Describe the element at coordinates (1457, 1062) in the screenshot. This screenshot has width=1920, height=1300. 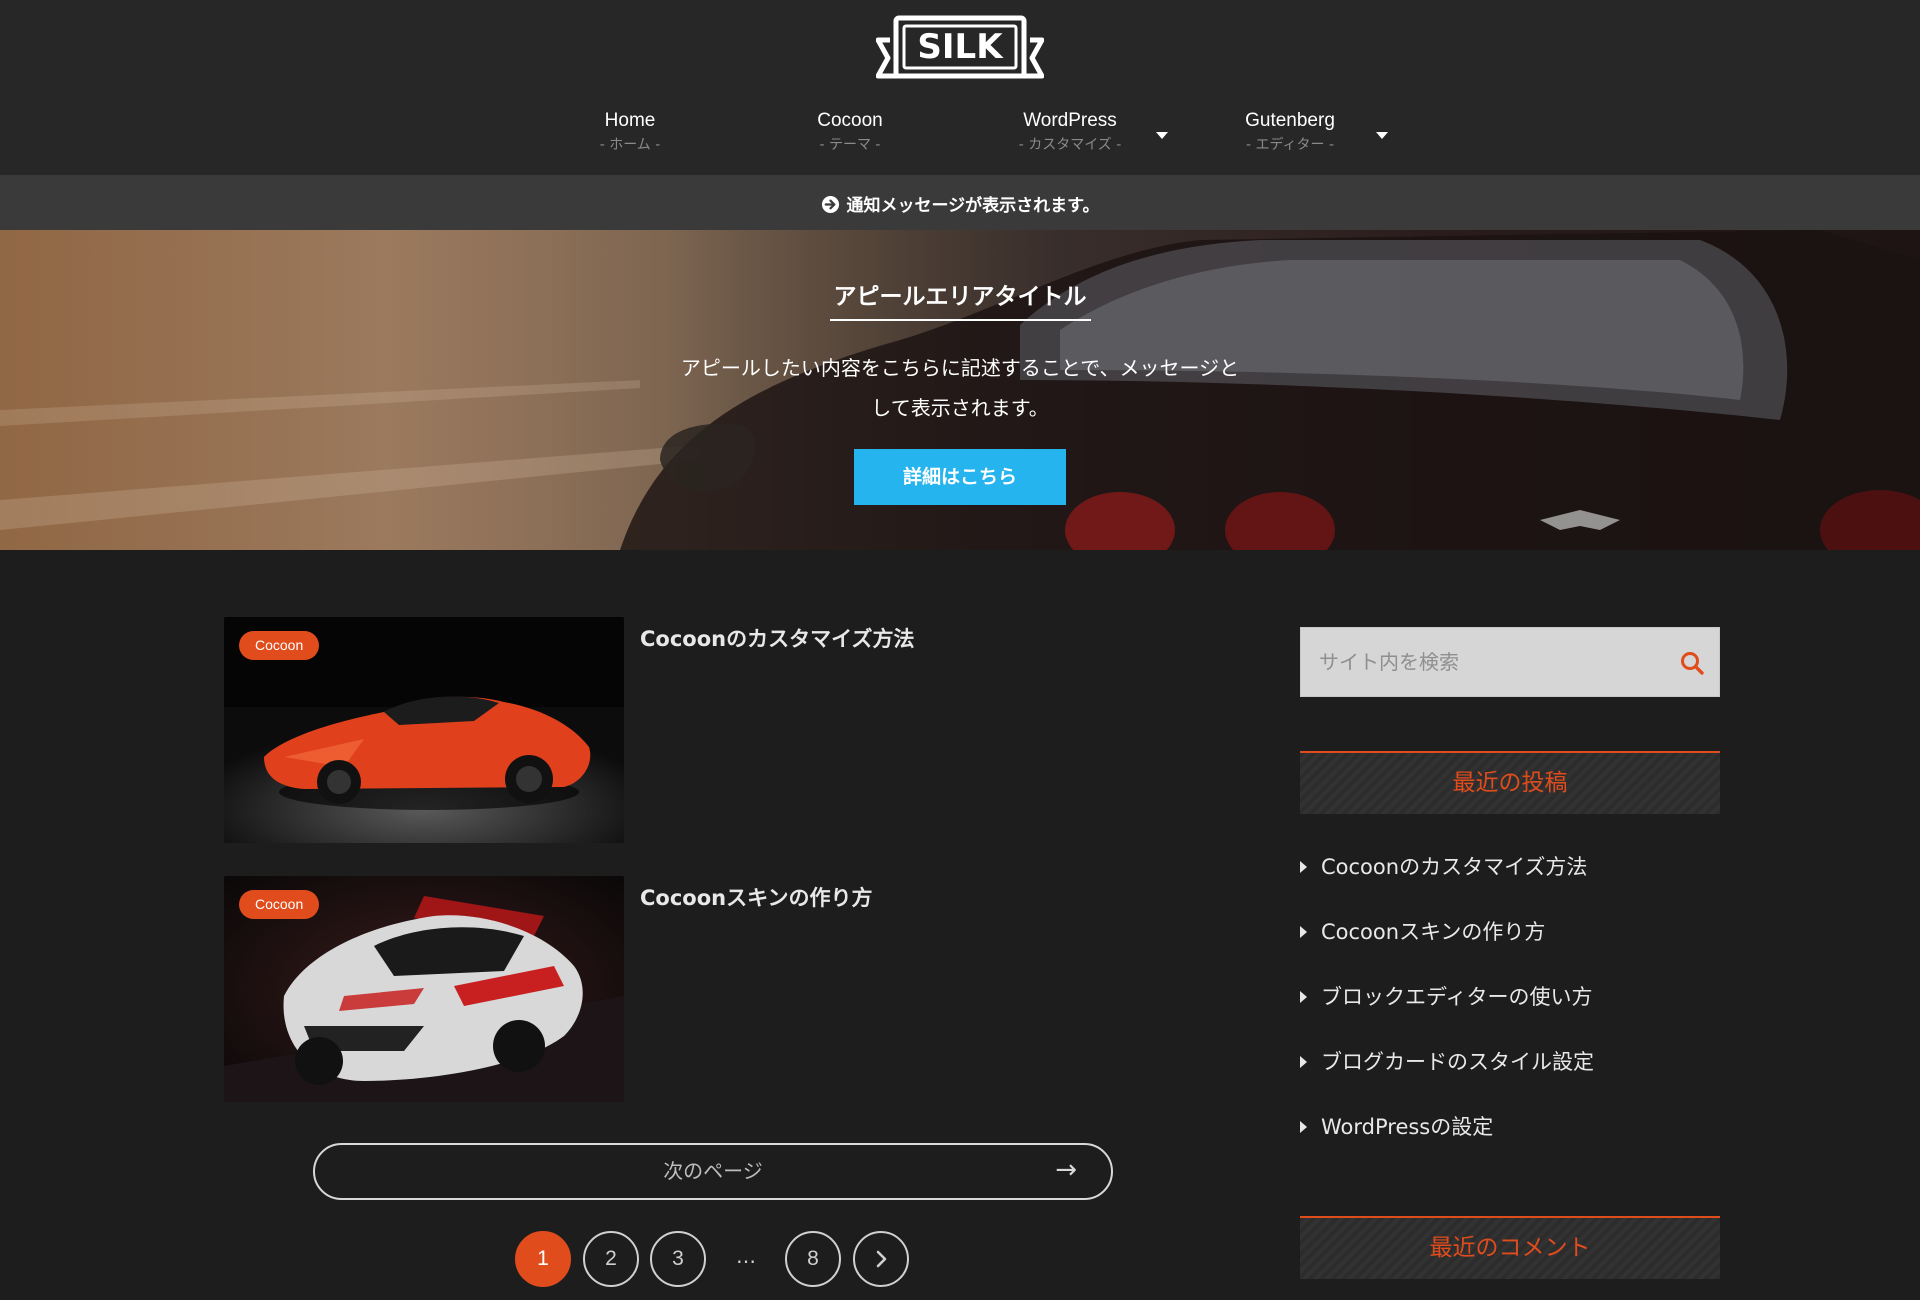
I see `recent-post-label: ブログカードのスタイル設定` at that location.